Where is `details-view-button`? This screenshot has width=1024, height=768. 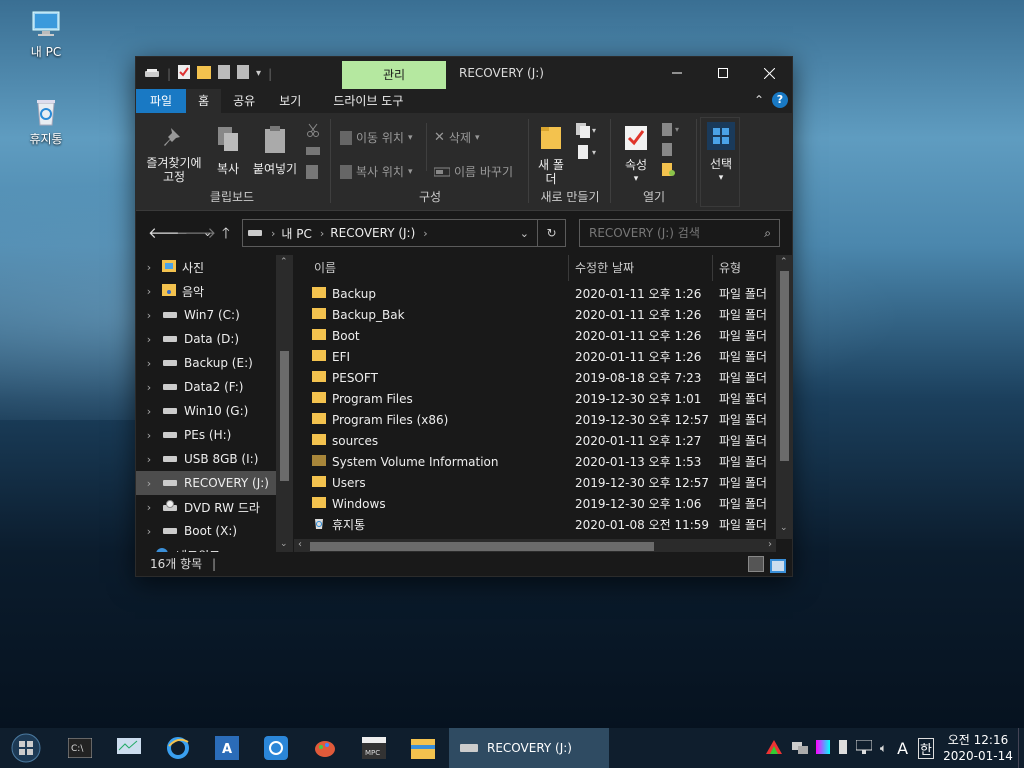 details-view-button is located at coordinates (756, 564).